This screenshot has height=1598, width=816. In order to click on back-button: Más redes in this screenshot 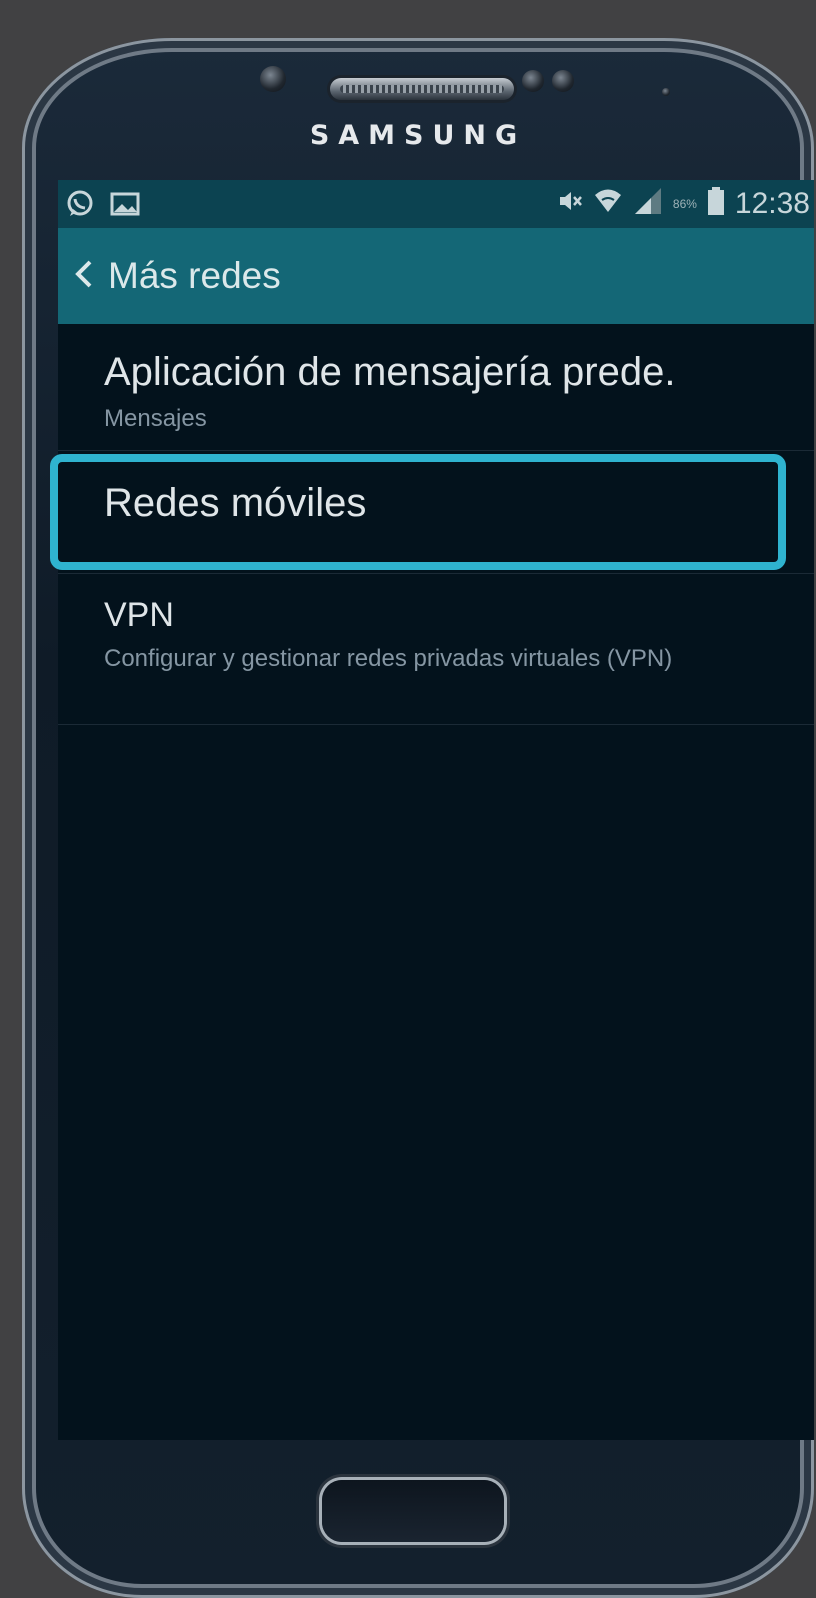, I will do `click(169, 276)`.